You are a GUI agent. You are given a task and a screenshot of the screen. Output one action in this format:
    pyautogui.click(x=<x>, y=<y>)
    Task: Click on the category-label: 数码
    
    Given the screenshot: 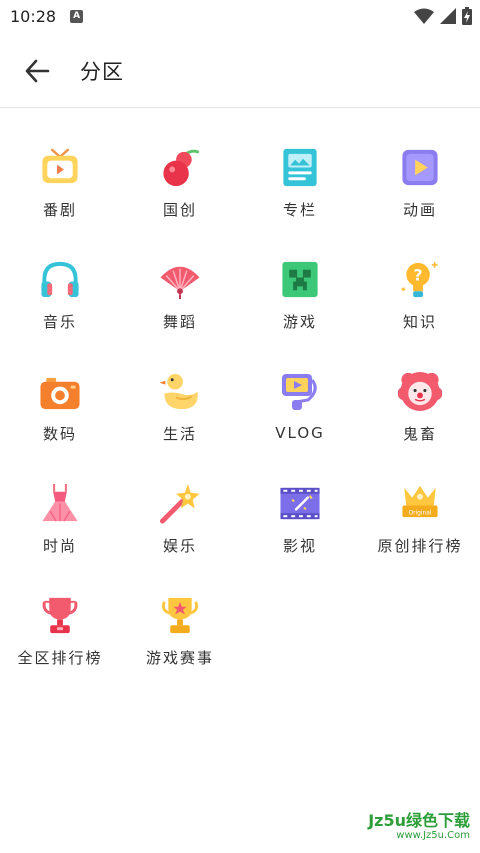 What is the action you would take?
    pyautogui.click(x=59, y=434)
    